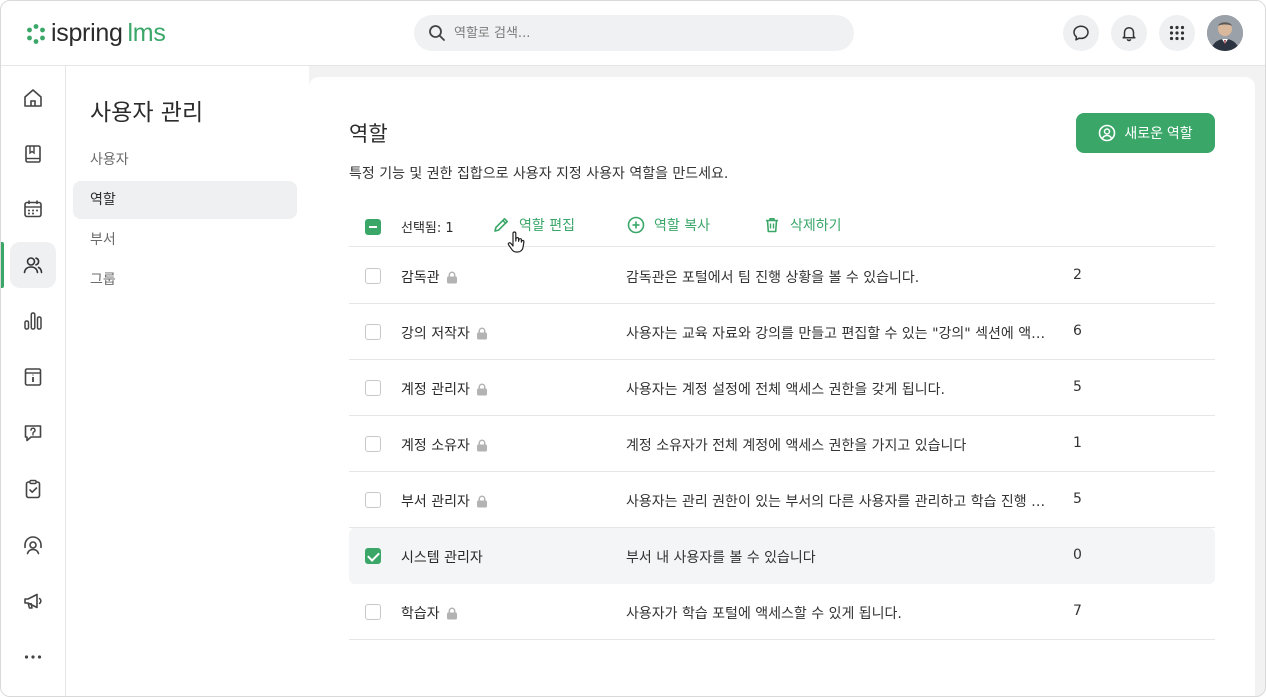 The image size is (1266, 697). What do you see at coordinates (420, 614) in the screenshot?
I see `role-name-text: 학습자` at bounding box center [420, 614].